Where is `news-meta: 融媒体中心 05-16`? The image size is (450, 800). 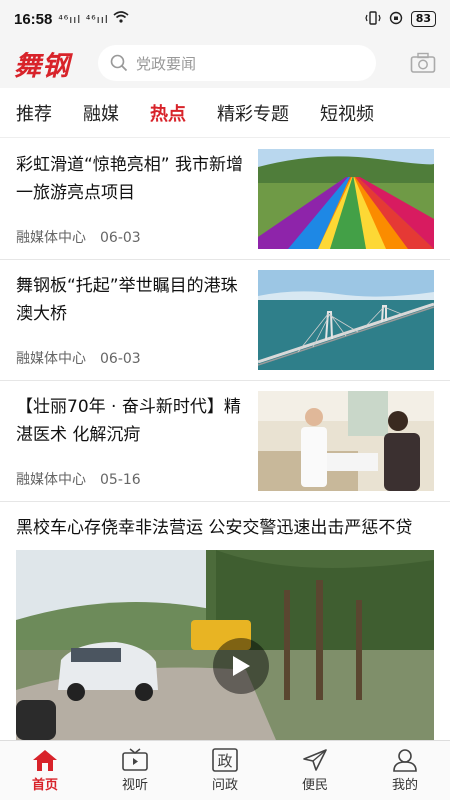 news-meta: 融媒体中心 05-16 is located at coordinates (78, 479).